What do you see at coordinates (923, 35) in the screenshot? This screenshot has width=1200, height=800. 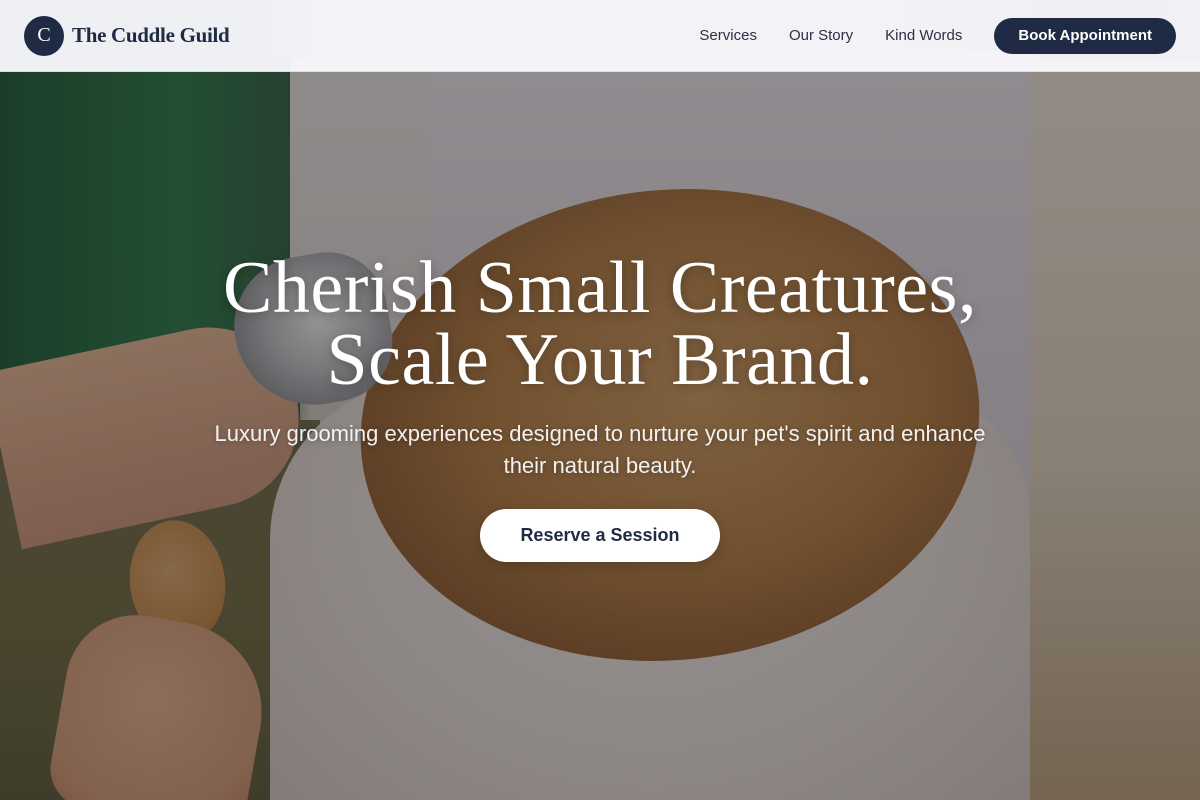 I see `nav-link-kind-words: Kind Words` at bounding box center [923, 35].